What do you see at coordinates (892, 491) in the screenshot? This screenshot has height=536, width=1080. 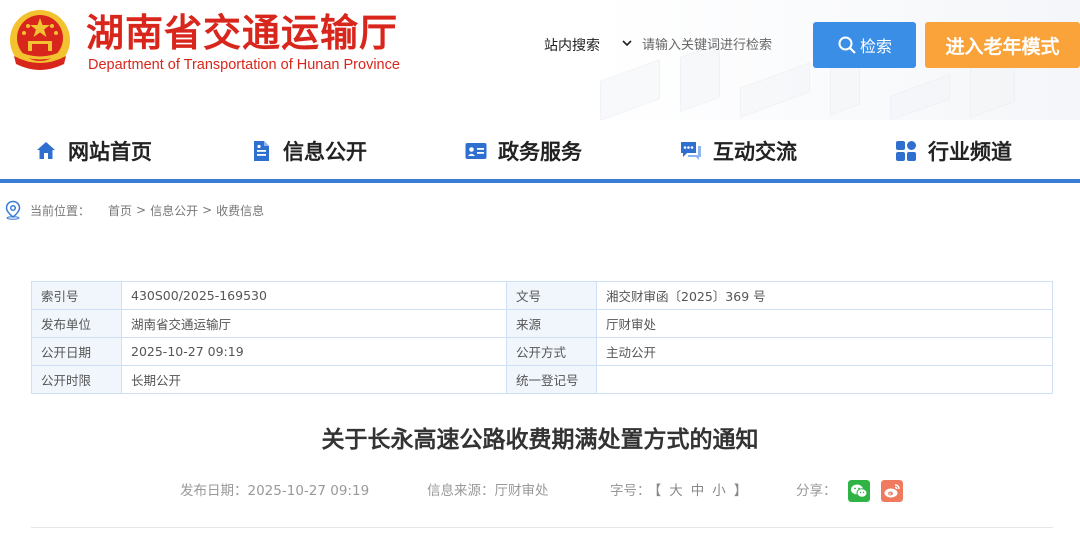 I see `weibo-icon` at bounding box center [892, 491].